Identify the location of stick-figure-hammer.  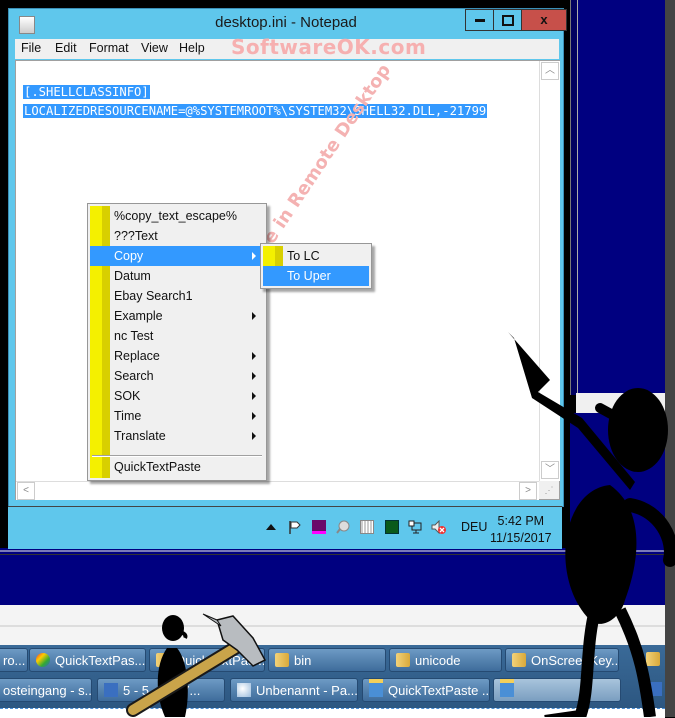
(196, 665).